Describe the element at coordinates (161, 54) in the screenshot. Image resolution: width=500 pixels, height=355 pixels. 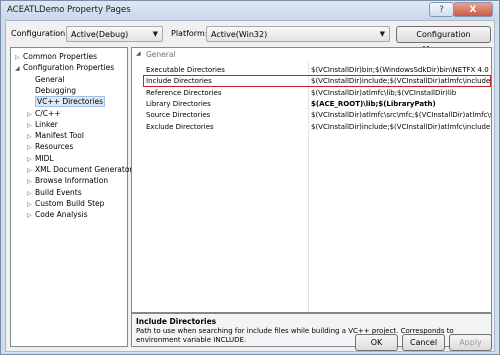
I see `category-title: General` at that location.